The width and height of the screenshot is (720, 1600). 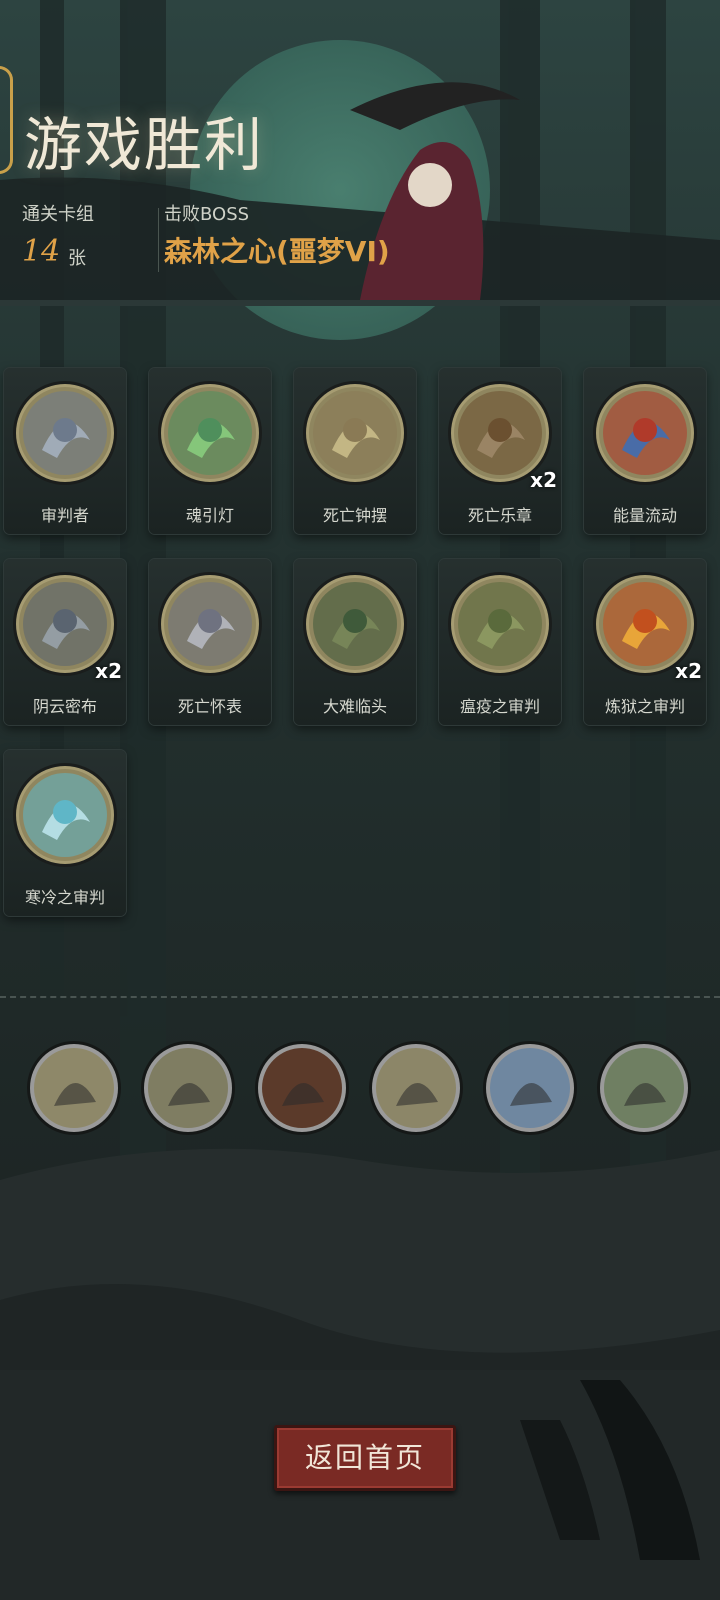 I want to click on dagger-icon, so click(x=530, y=1088).